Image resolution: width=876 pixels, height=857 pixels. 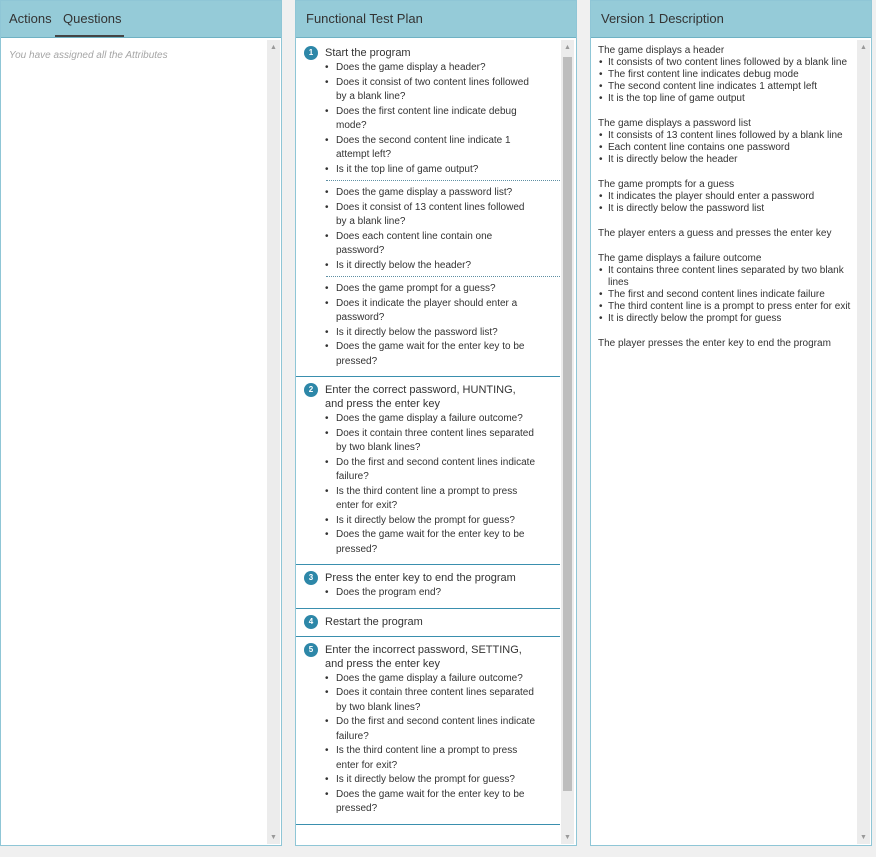 What do you see at coordinates (420, 289) in the screenshot?
I see `question-item: Does the game prompt for a guess?` at bounding box center [420, 289].